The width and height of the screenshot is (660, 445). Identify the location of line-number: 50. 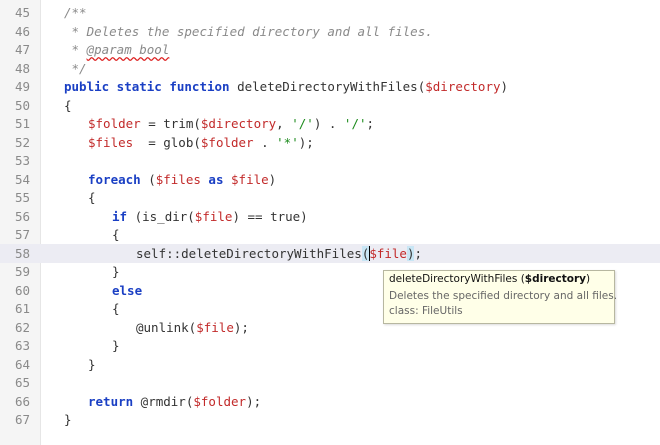
(22, 105).